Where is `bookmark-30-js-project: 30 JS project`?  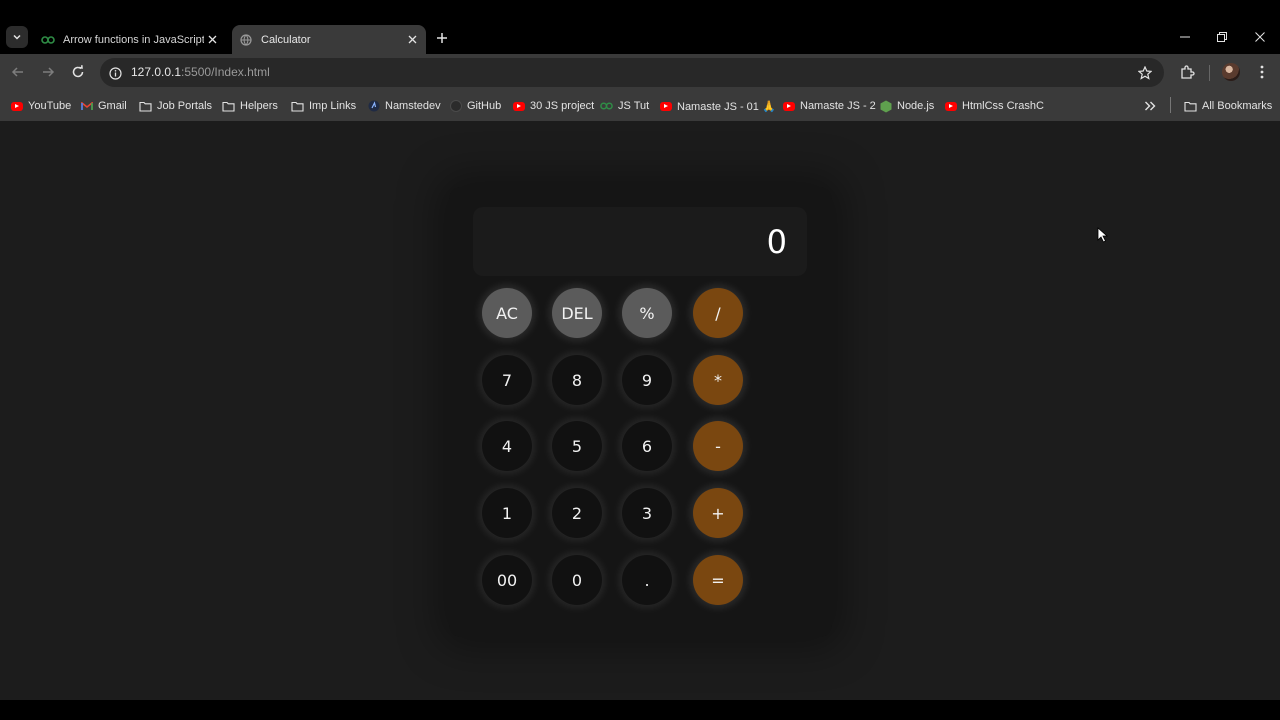
bookmark-30-js-project: 30 JS project is located at coordinates (553, 106).